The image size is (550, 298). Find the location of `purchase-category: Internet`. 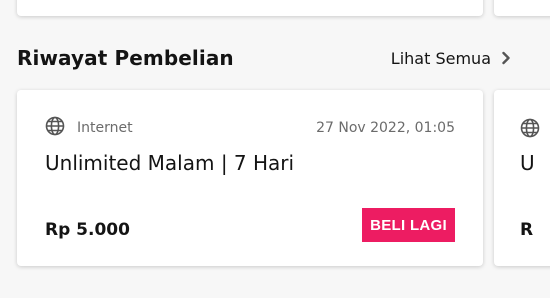

purchase-category: Internet is located at coordinates (89, 128).